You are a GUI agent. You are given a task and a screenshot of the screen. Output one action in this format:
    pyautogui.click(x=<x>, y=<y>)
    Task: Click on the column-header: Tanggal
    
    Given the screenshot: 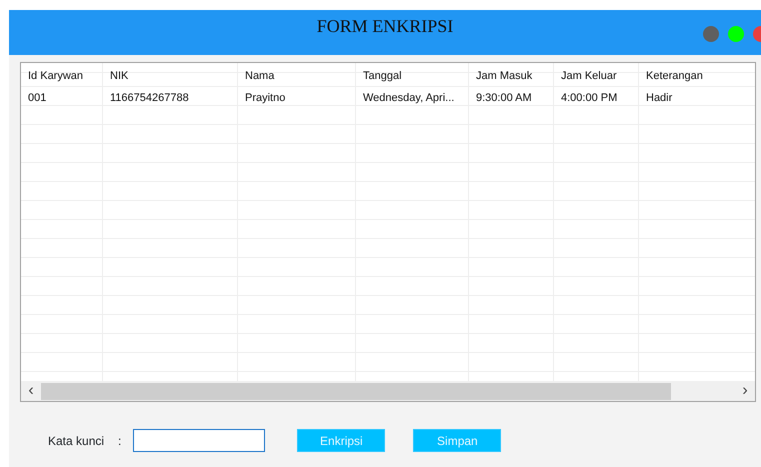 What is the action you would take?
    pyautogui.click(x=412, y=75)
    